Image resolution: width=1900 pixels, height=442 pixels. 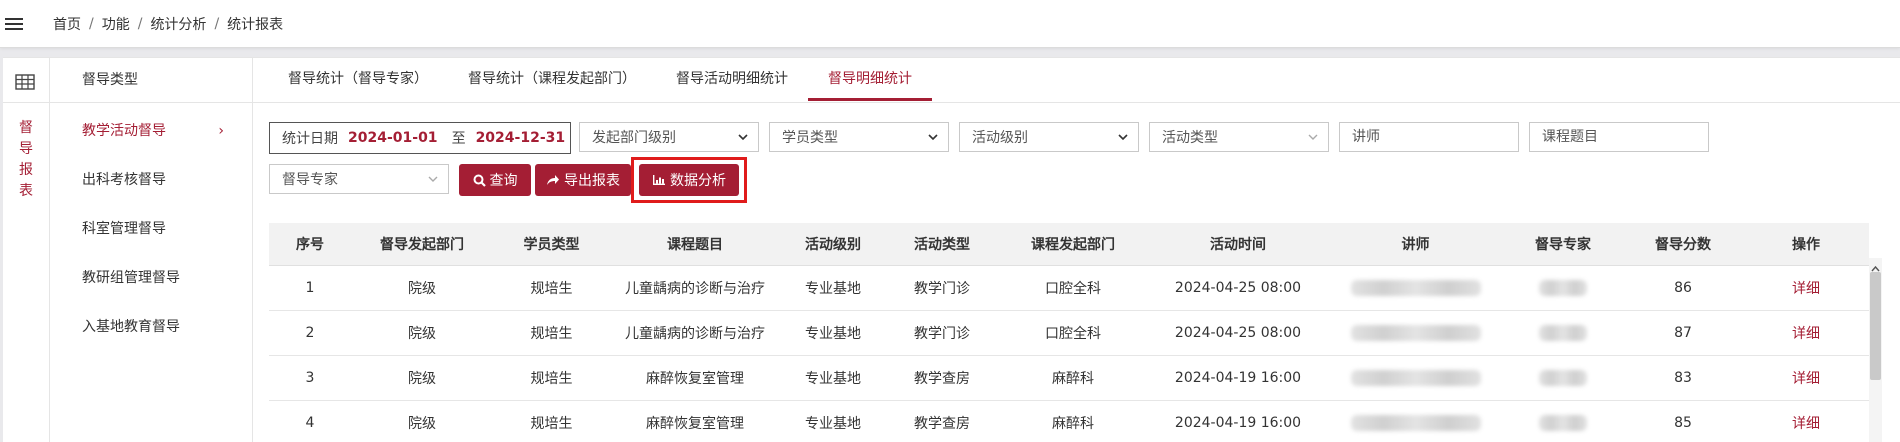 I want to click on dept-level-value: 发起部门级别, so click(x=634, y=137).